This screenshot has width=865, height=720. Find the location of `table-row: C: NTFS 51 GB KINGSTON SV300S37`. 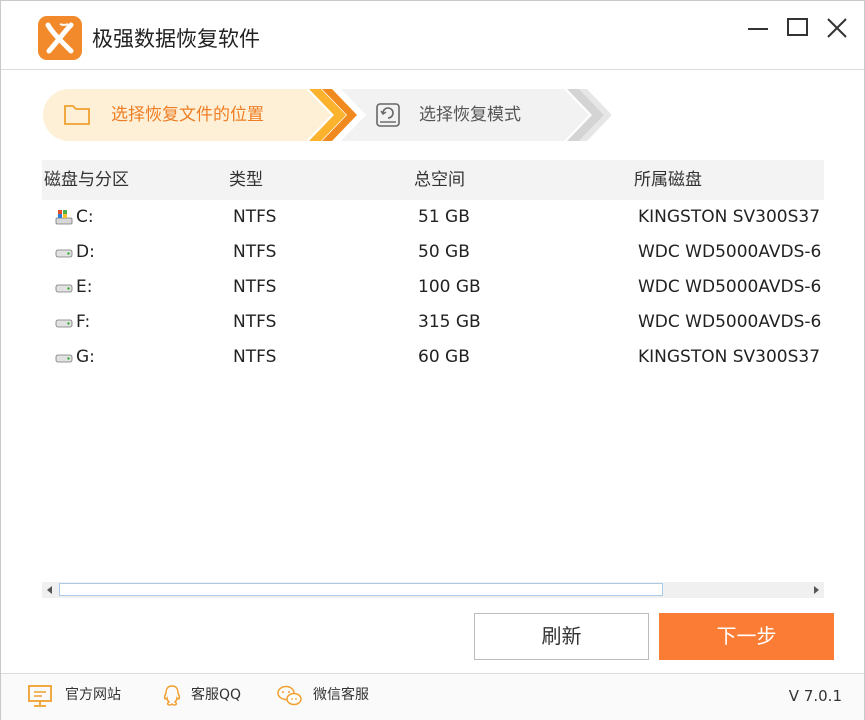

table-row: C: NTFS 51 GB KINGSTON SV300S37 is located at coordinates (433, 217).